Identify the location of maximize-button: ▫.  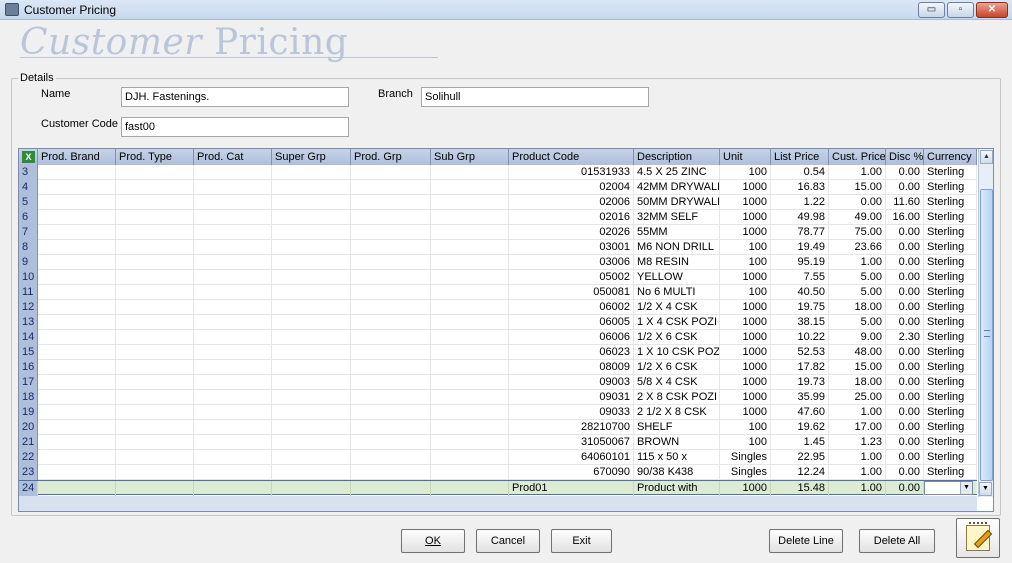
(960, 10).